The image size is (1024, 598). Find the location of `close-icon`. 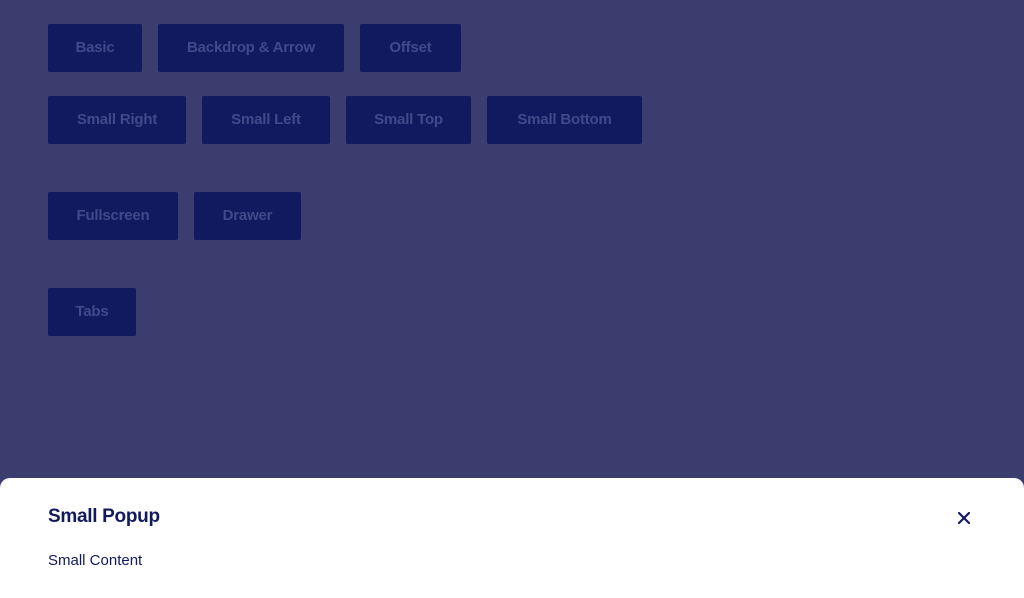

close-icon is located at coordinates (964, 518).